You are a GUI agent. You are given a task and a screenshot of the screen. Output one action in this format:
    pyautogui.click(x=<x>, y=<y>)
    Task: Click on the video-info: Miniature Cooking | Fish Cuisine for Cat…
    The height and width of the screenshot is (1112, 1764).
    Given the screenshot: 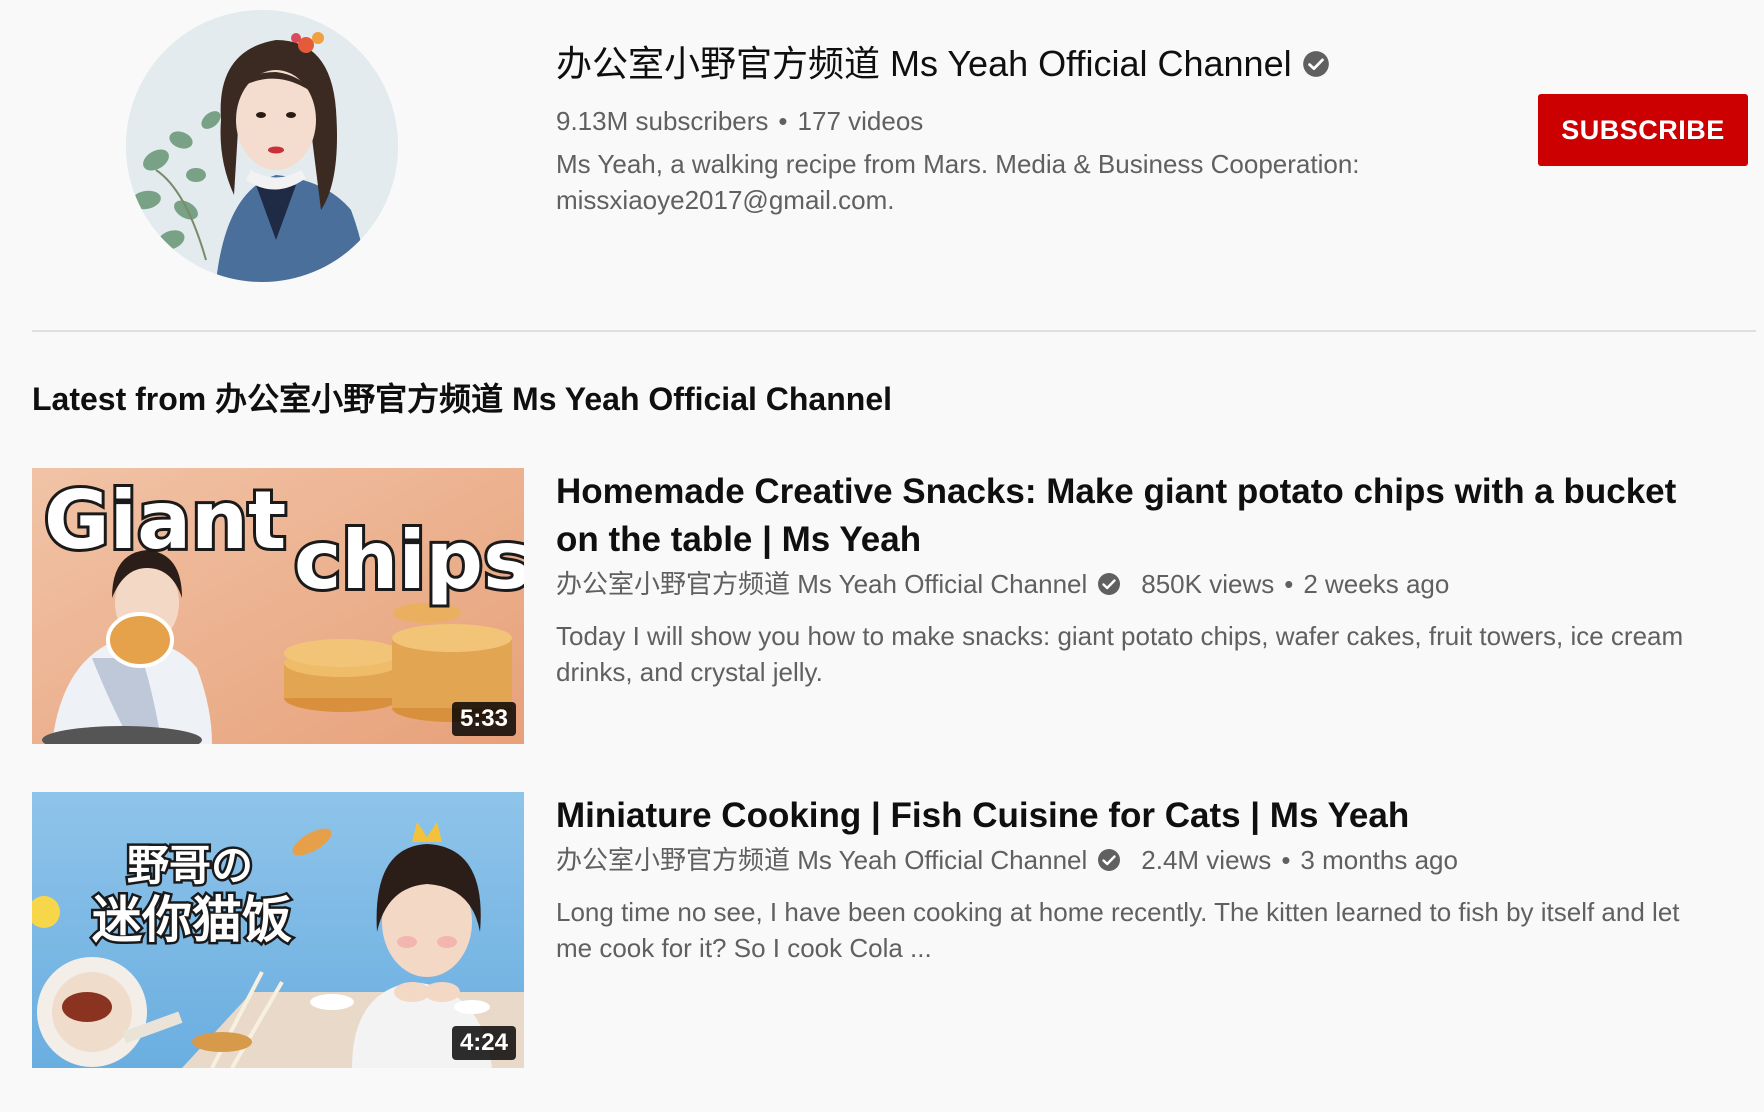 What is the action you would take?
    pyautogui.click(x=1136, y=879)
    